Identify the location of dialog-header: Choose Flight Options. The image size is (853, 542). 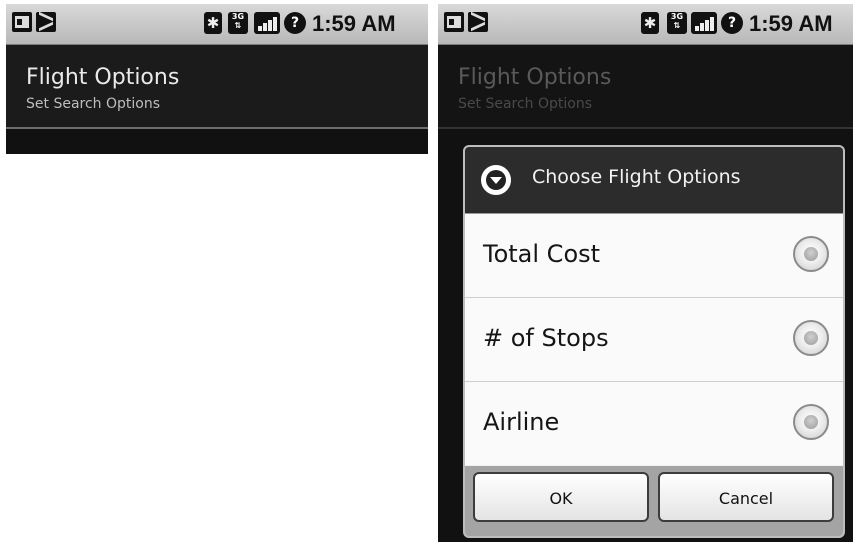
(654, 180).